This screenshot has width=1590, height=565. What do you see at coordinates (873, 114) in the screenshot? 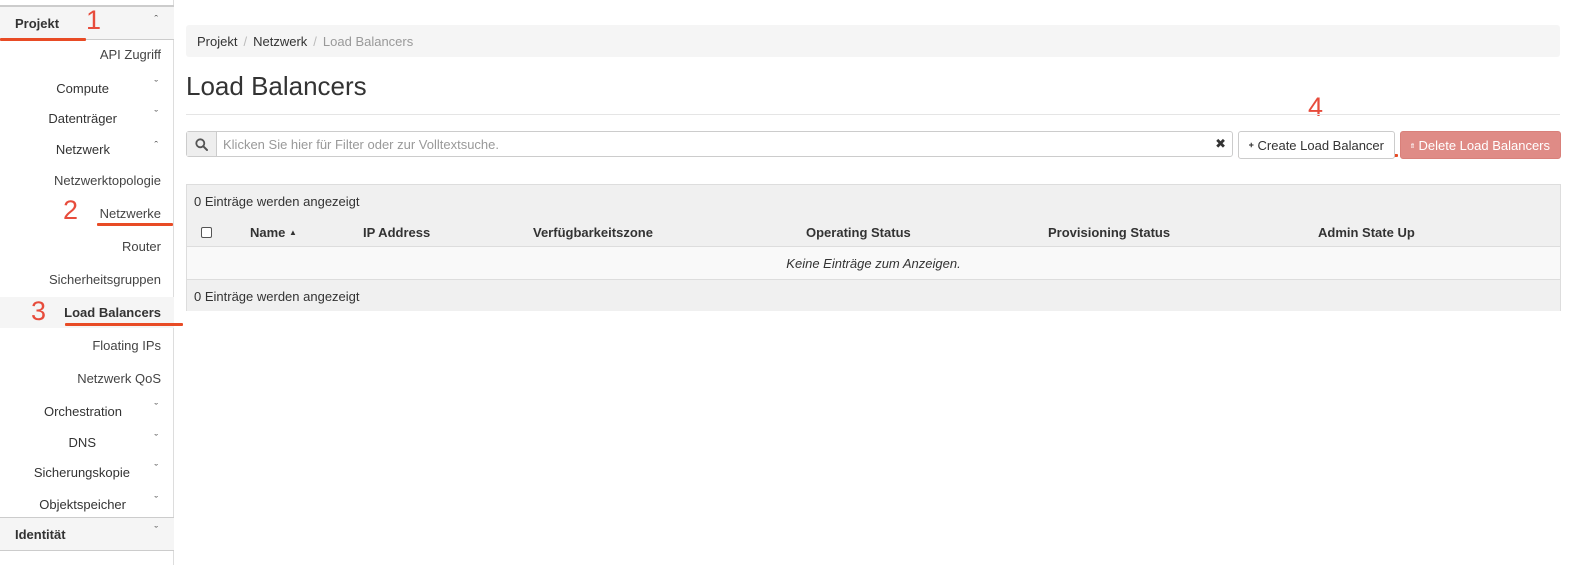
I see `title-divider` at bounding box center [873, 114].